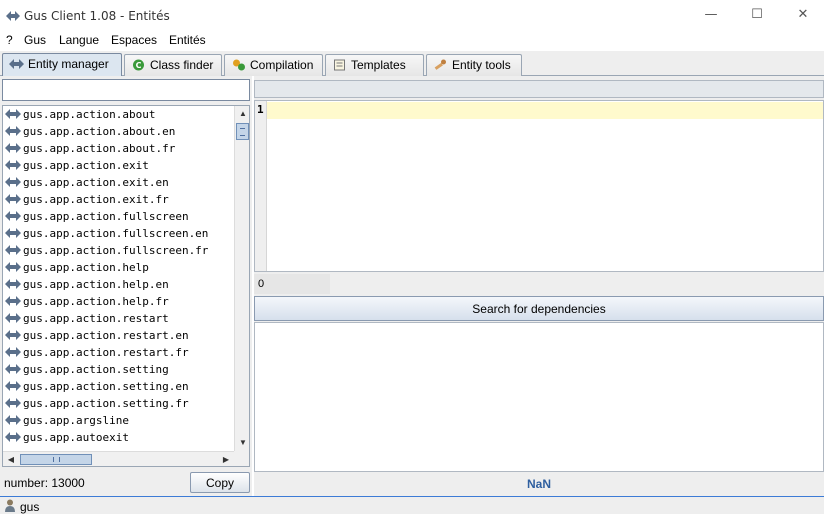  What do you see at coordinates (802, 15) in the screenshot?
I see `close-button: ✕` at bounding box center [802, 15].